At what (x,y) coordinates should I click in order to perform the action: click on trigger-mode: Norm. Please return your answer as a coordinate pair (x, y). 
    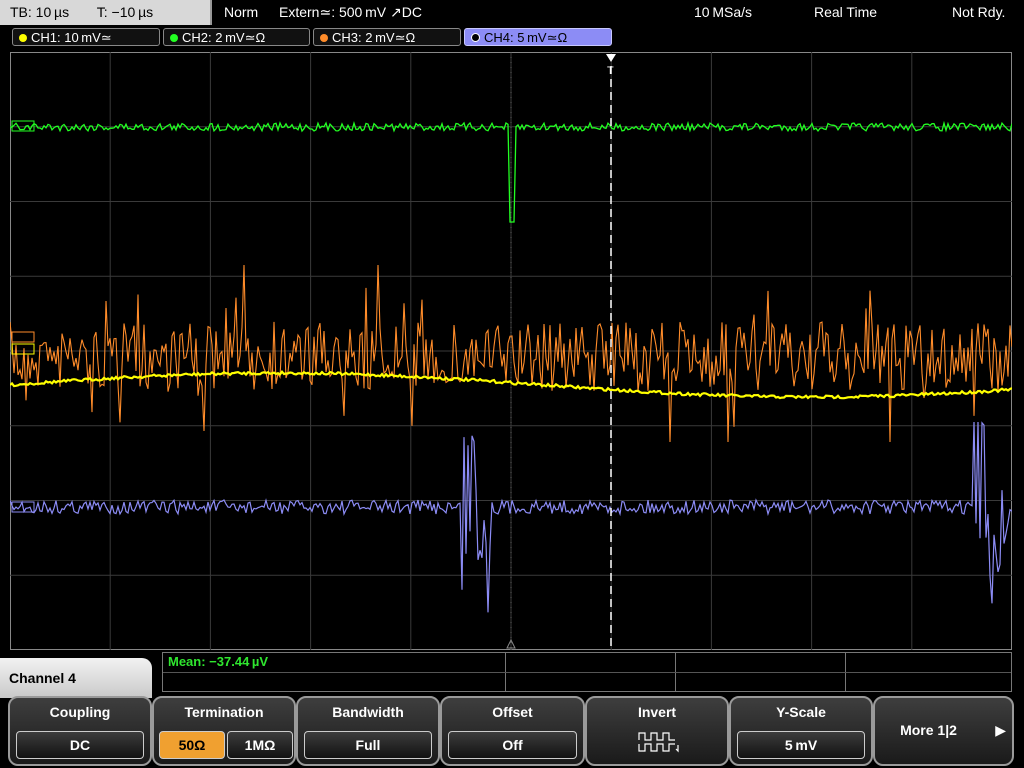
    Looking at the image, I should click on (241, 12).